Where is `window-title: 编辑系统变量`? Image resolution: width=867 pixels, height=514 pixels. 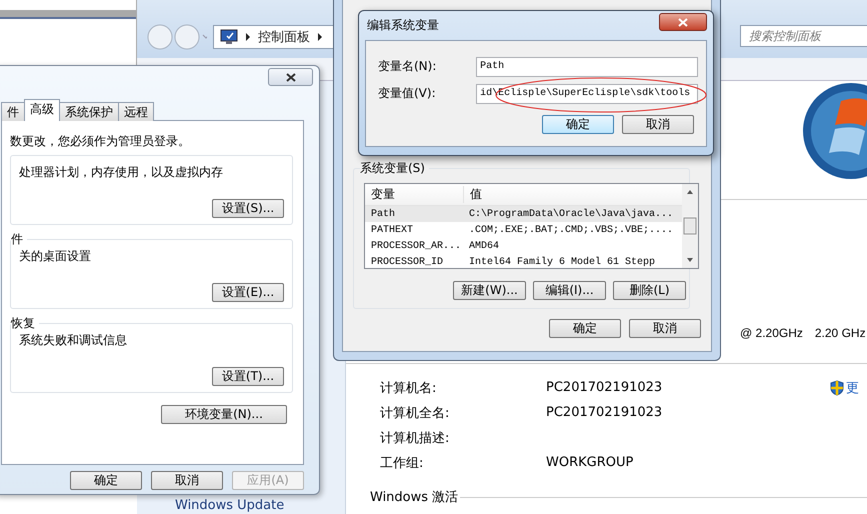
window-title: 编辑系统变量 is located at coordinates (403, 25).